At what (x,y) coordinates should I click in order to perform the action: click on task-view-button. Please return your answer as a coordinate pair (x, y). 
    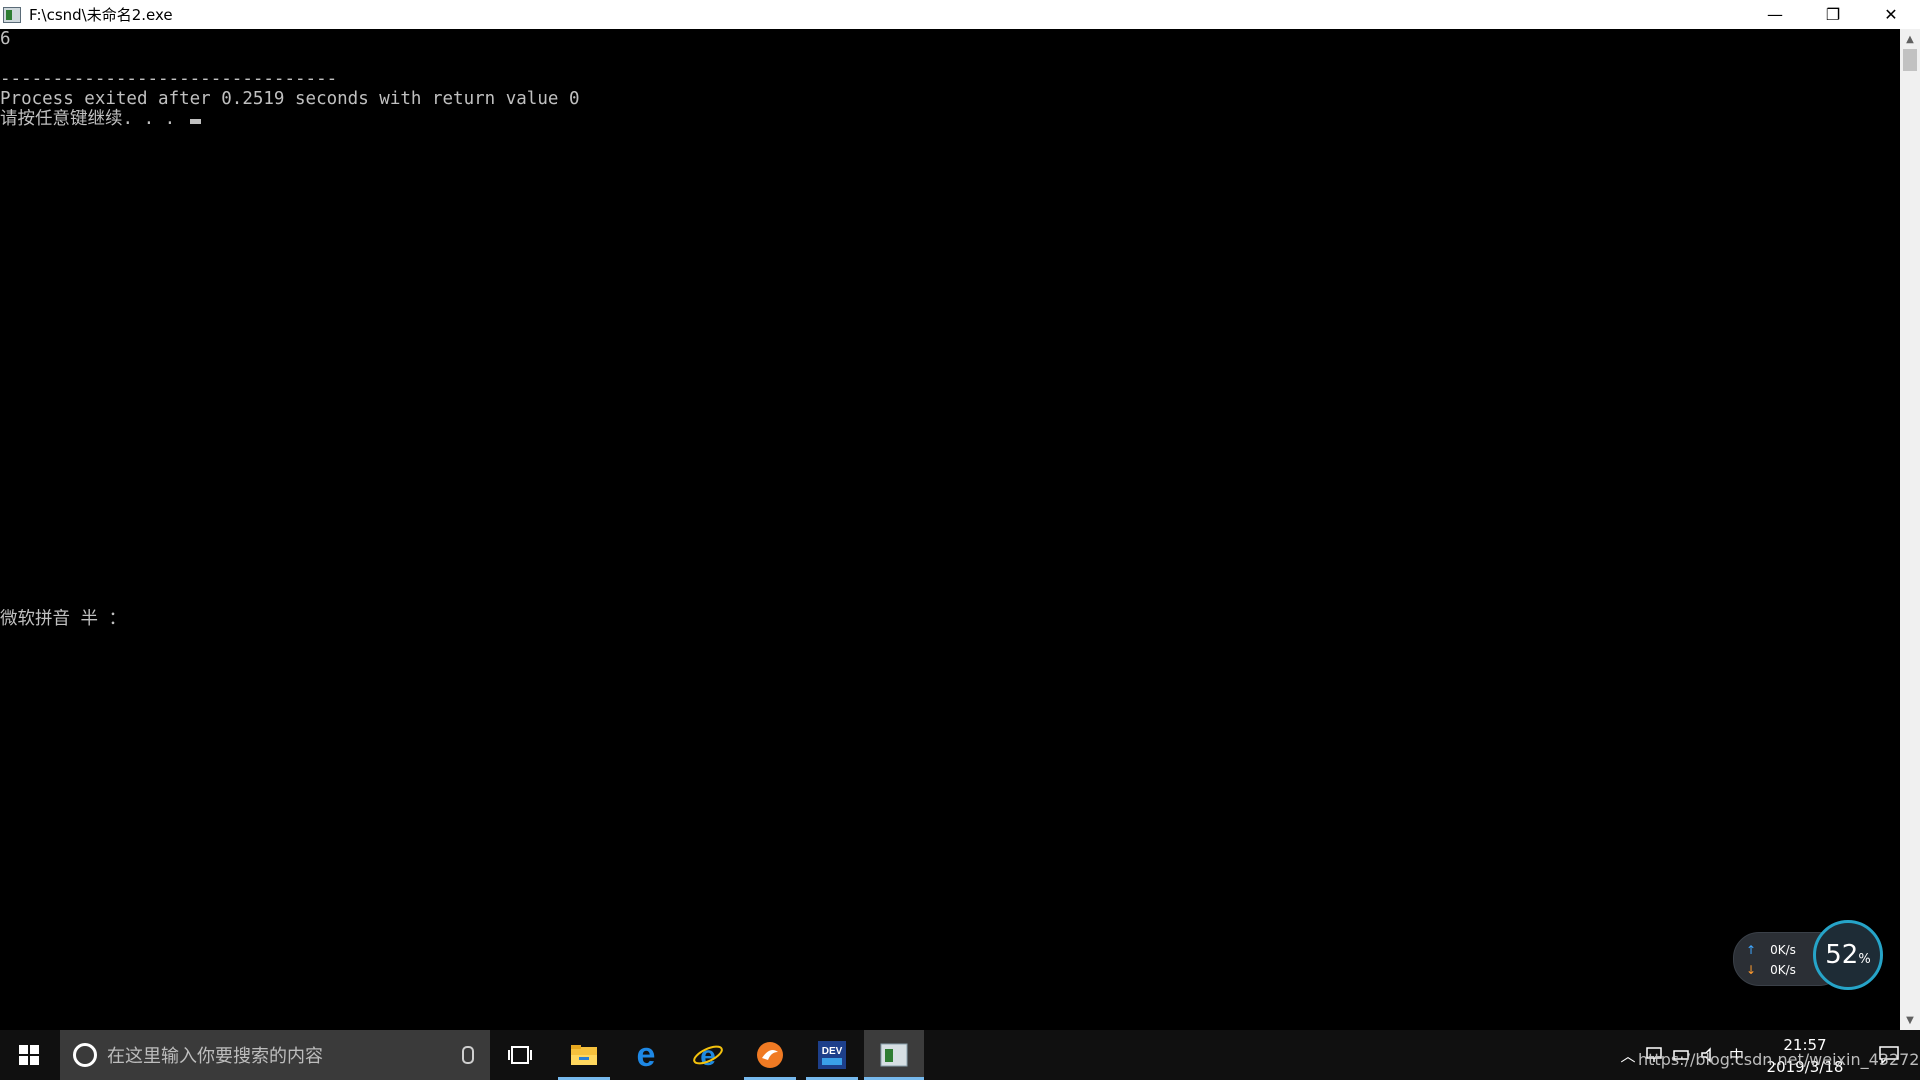
    Looking at the image, I should click on (520, 1055).